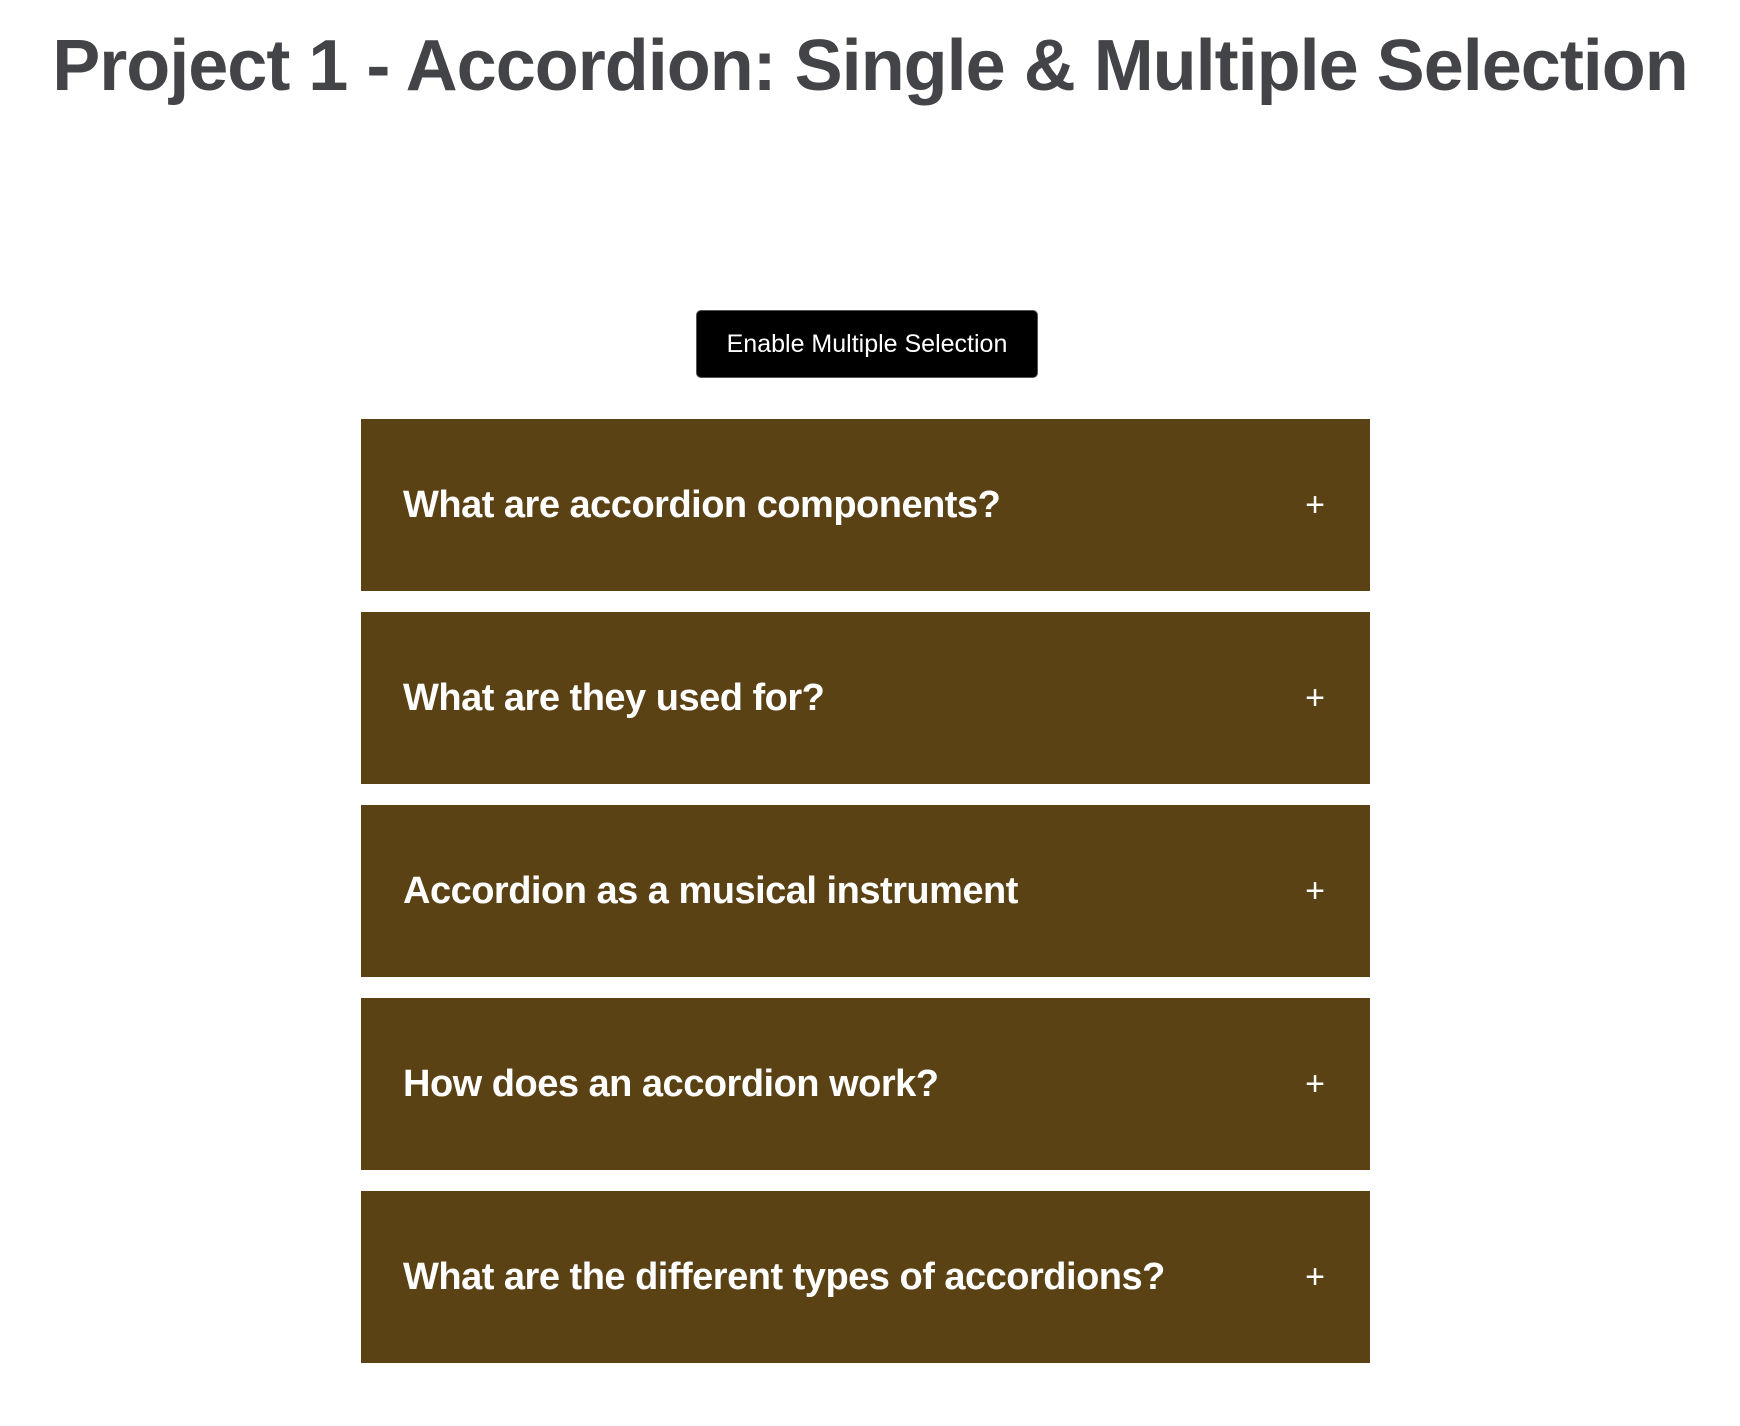  Describe the element at coordinates (867, 344) in the screenshot. I see `enable-multiple-selection-button: Enable Multiple Selection` at that location.